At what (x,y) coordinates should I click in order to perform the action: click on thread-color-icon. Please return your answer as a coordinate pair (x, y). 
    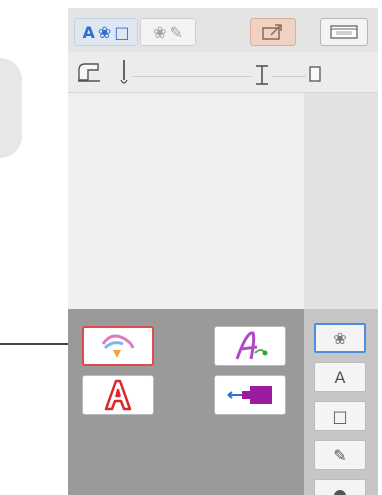
    Looking at the image, I should click on (249, 395).